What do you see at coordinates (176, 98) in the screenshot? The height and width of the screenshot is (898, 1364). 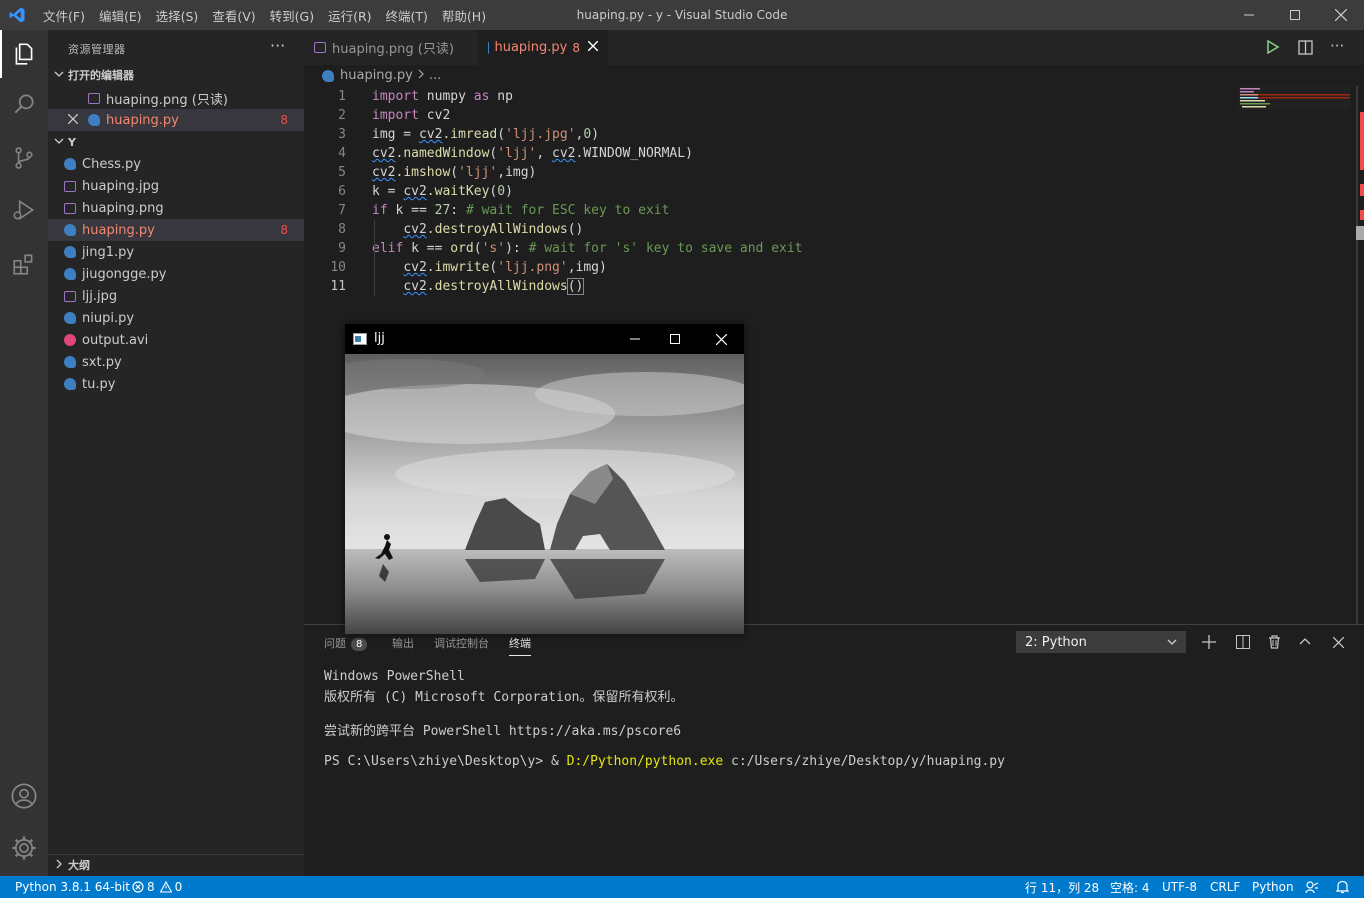 I see `open-editor-item: huaping.png (只读)` at bounding box center [176, 98].